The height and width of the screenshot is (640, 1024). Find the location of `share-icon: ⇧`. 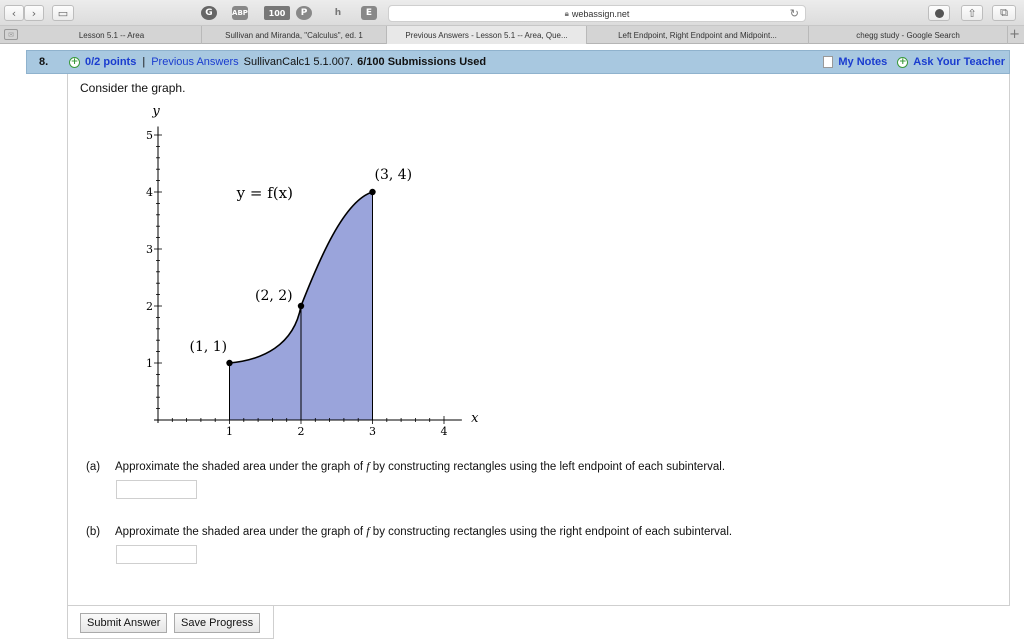

share-icon: ⇧ is located at coordinates (972, 13).